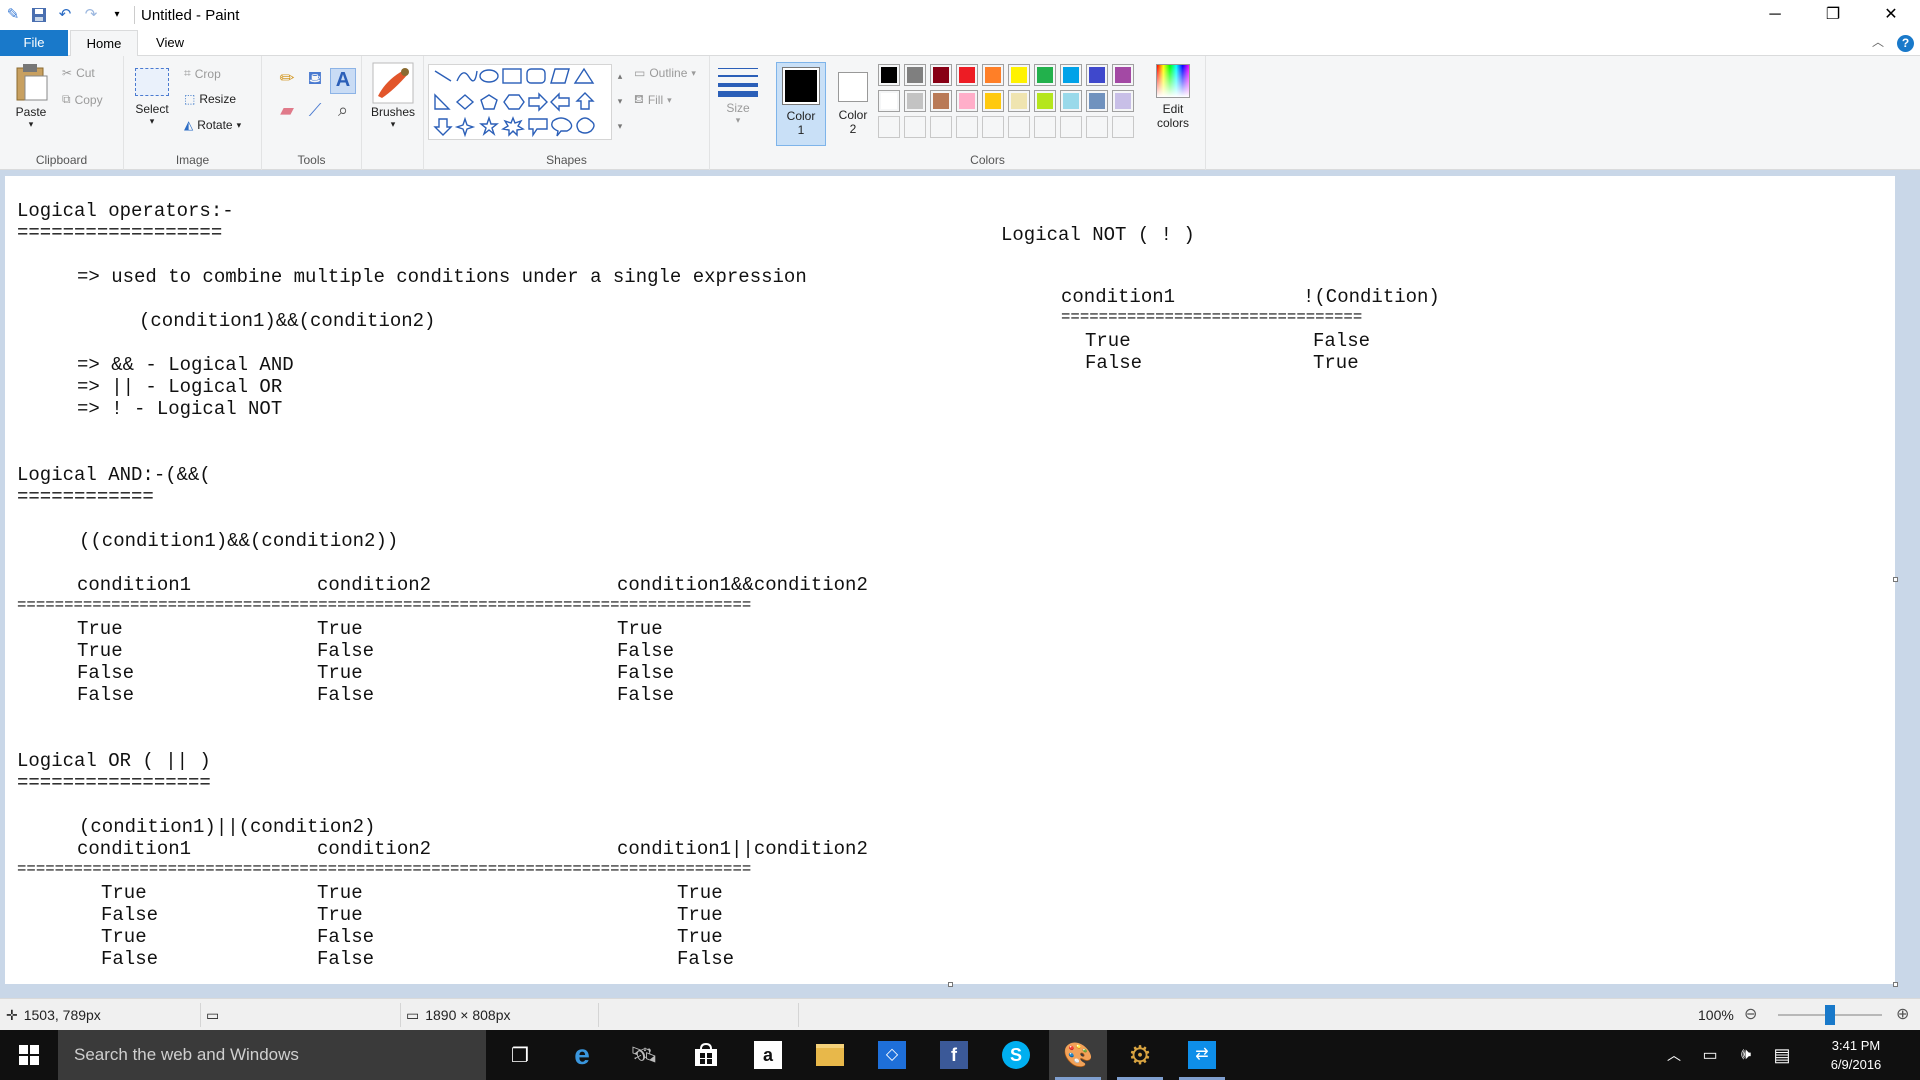 The height and width of the screenshot is (1080, 1920). What do you see at coordinates (950, 984) in the screenshot?
I see `canvas-resize-handle-bottom` at bounding box center [950, 984].